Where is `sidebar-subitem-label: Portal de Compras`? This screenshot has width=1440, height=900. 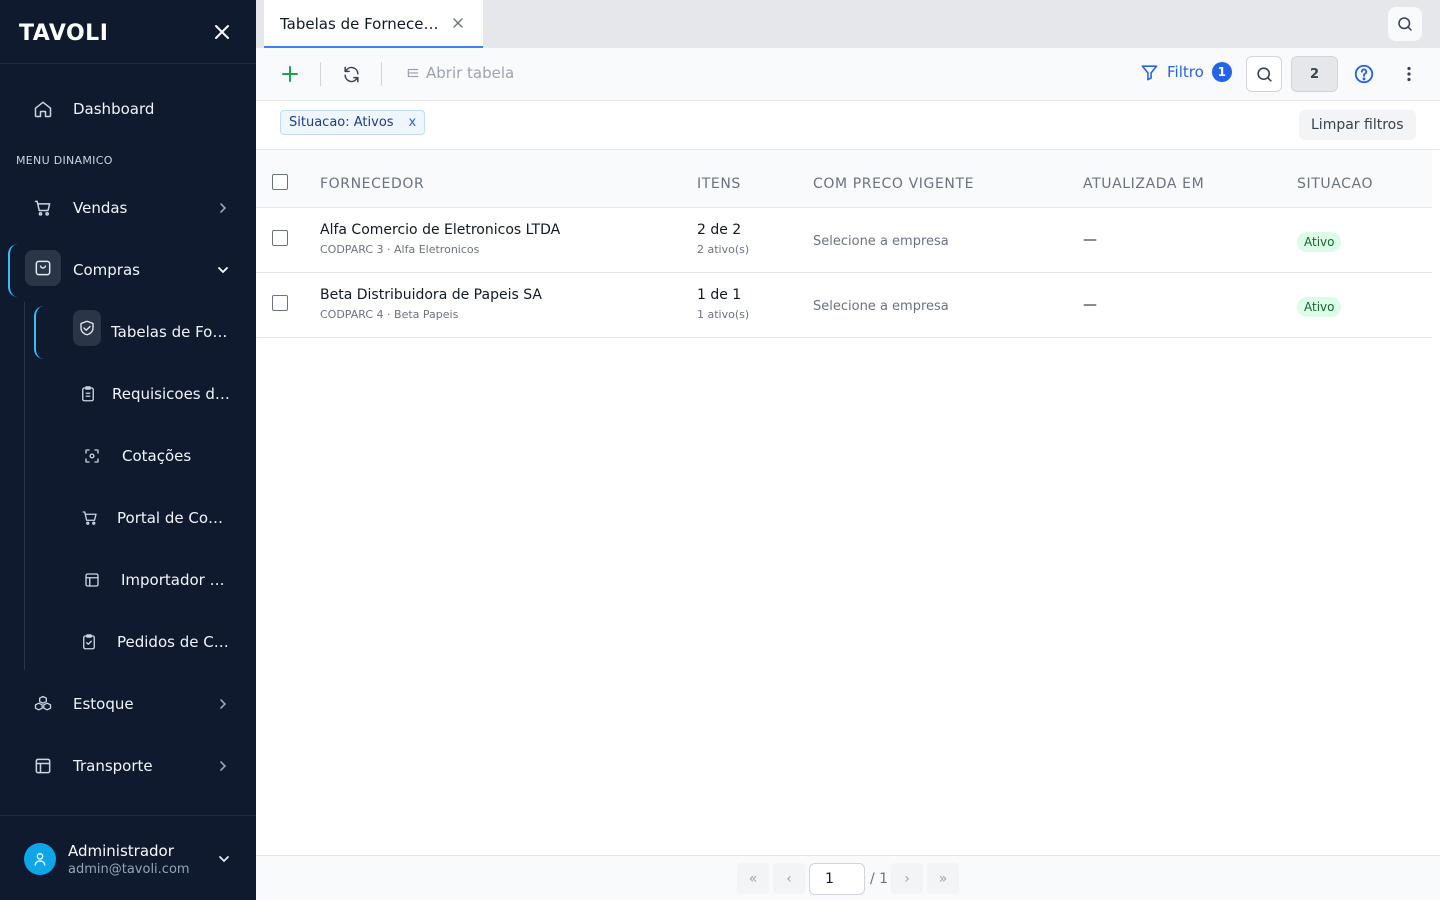 sidebar-subitem-label: Portal de Compras is located at coordinates (174, 518).